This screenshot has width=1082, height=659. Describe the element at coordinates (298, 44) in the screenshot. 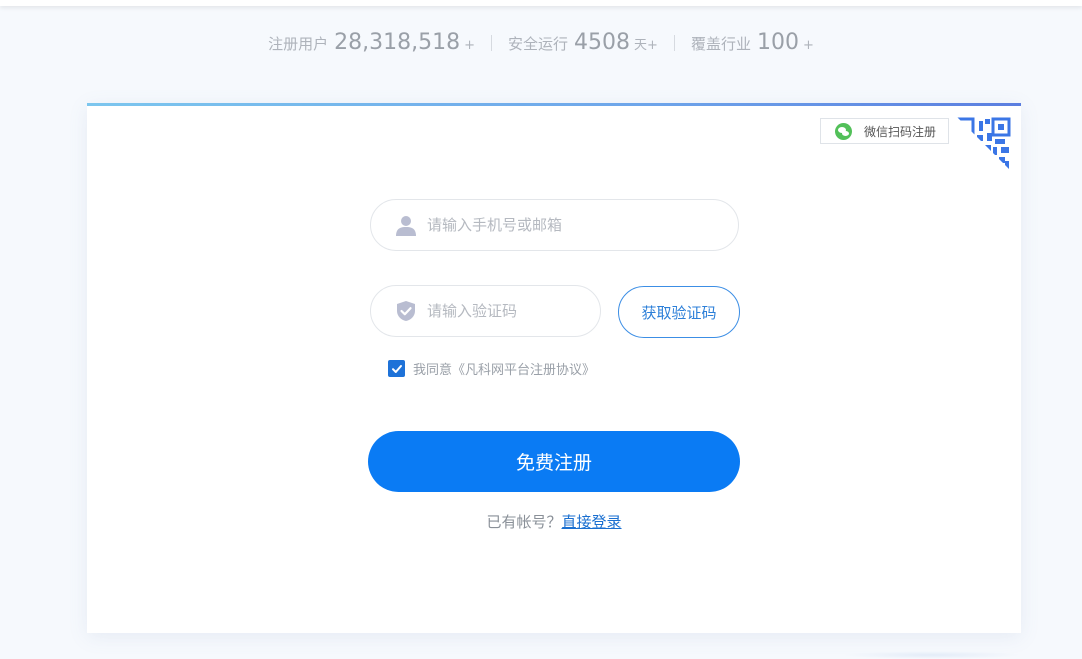

I see `stat-label: 注册用户` at that location.